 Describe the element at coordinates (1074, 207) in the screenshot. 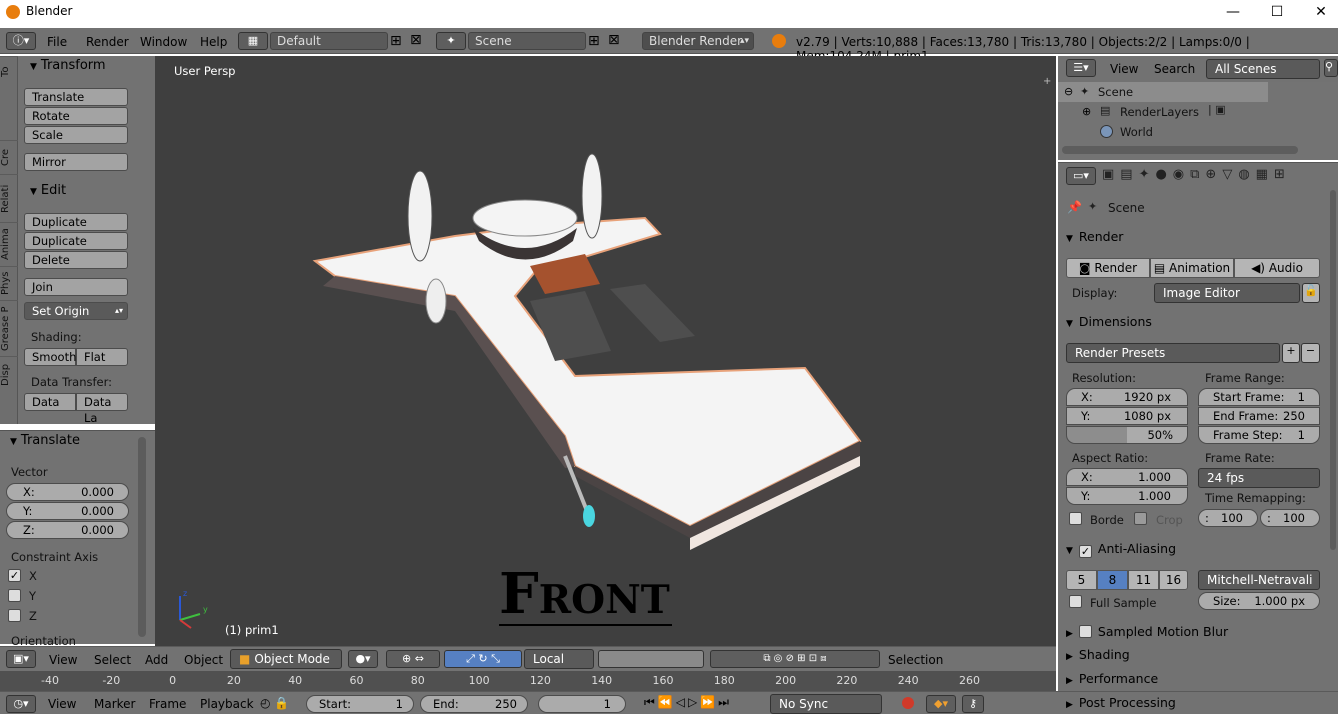

I see `pin-icon: 📌` at that location.